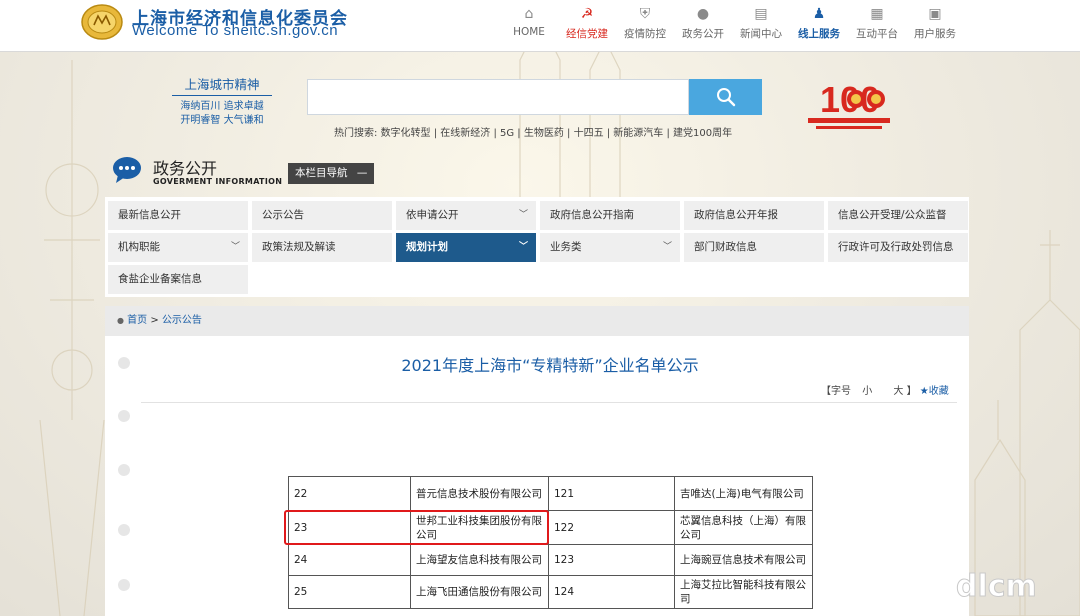  What do you see at coordinates (529, 32) in the screenshot?
I see `nav-item-label: HOME` at bounding box center [529, 32].